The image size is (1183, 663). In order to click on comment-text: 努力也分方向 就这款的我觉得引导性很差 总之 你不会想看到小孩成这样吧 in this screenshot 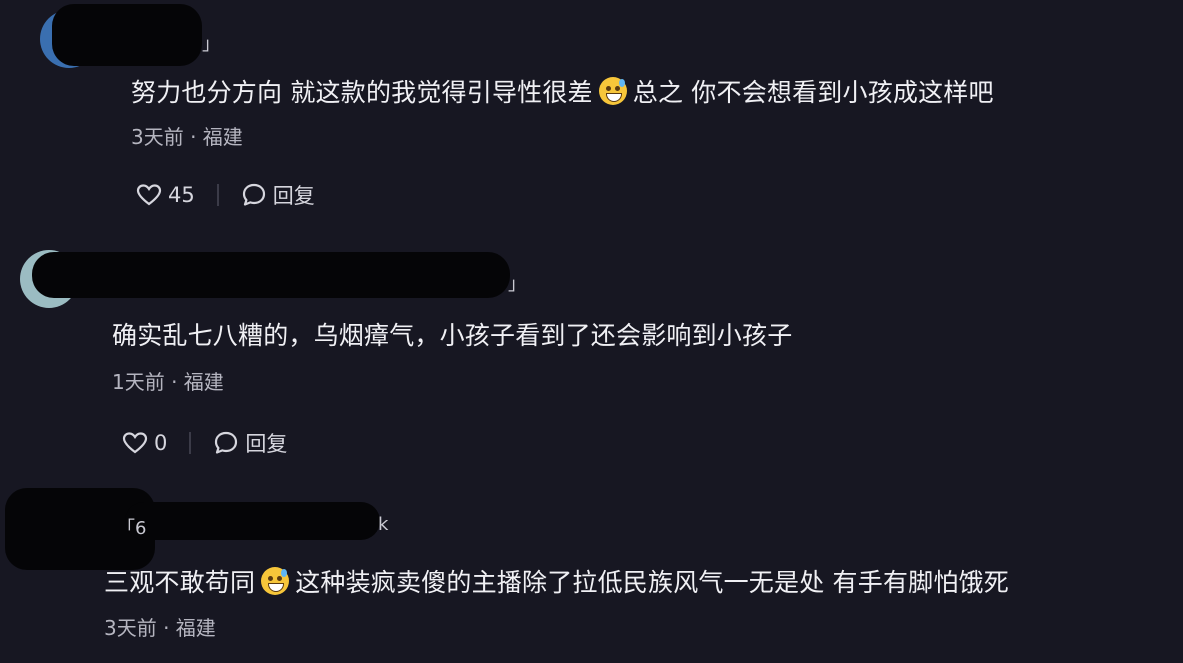, I will do `click(562, 92)`.